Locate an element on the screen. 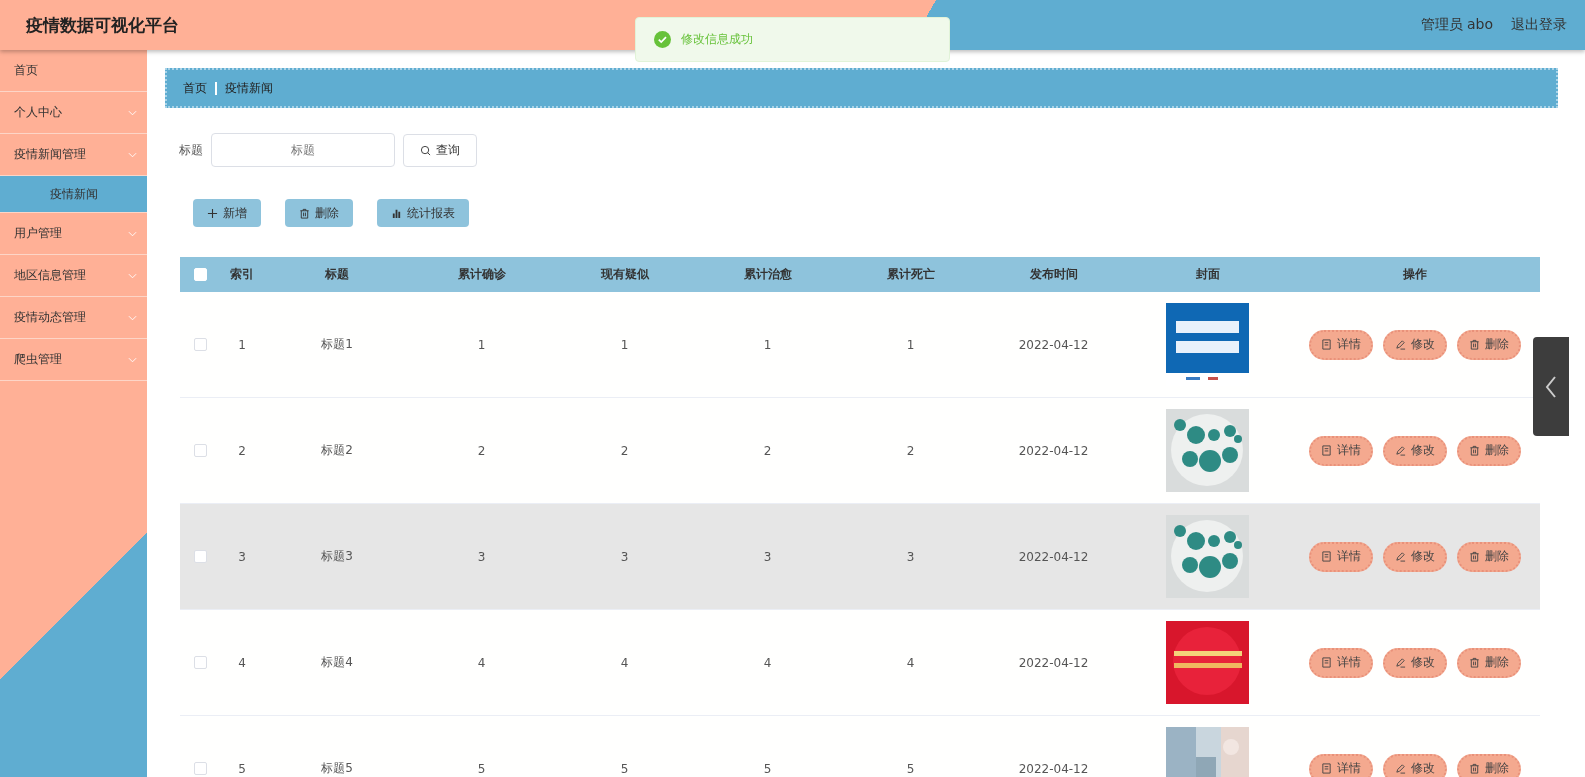  toolbar-button: 删除 is located at coordinates (319, 213).